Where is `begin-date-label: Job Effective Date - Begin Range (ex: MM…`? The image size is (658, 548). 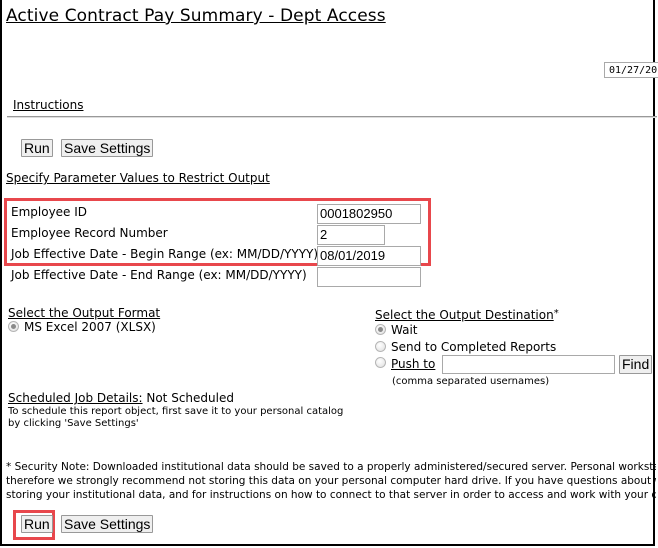
begin-date-label: Job Effective Date - Begin Range (ex: MM… is located at coordinates (165, 254).